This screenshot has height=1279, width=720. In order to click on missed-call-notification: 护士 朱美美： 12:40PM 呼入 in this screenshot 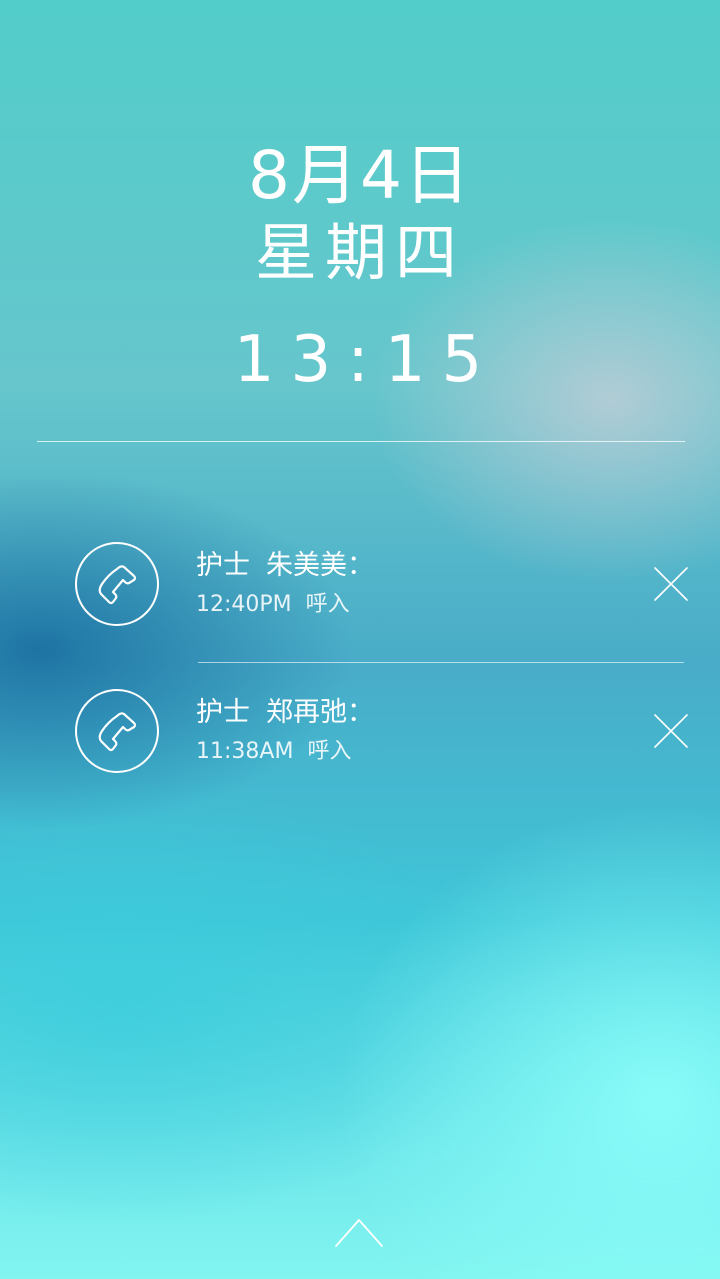, I will do `click(360, 585)`.